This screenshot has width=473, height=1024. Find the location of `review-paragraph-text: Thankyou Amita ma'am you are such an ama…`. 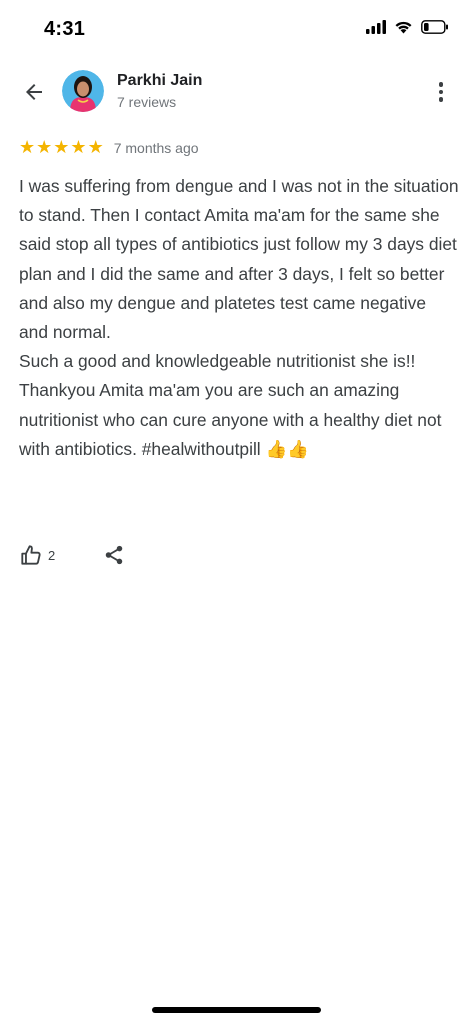

review-paragraph-text: Thankyou Amita ma'am you are such an ama… is located at coordinates (230, 419).